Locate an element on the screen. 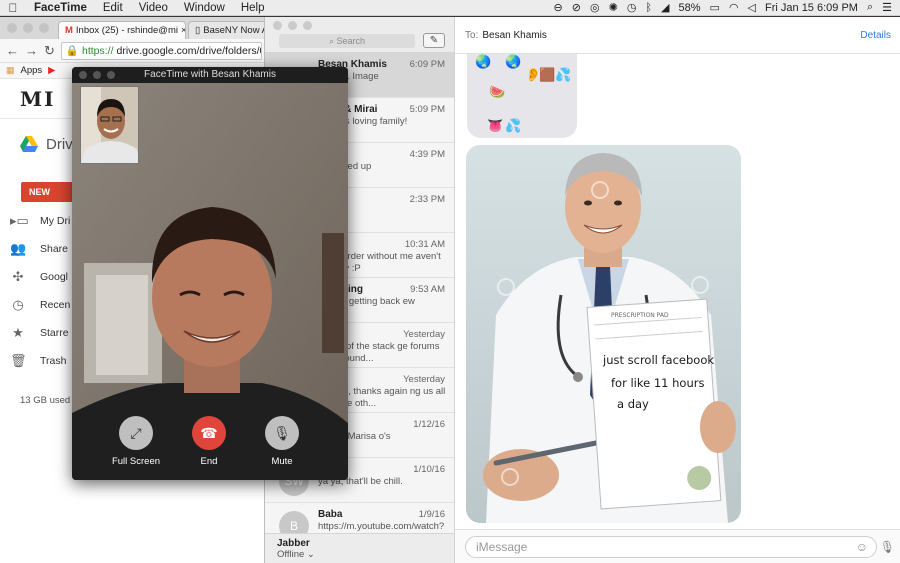 This screenshot has width=900, height=563. search-placeholder: Search is located at coordinates (351, 41).